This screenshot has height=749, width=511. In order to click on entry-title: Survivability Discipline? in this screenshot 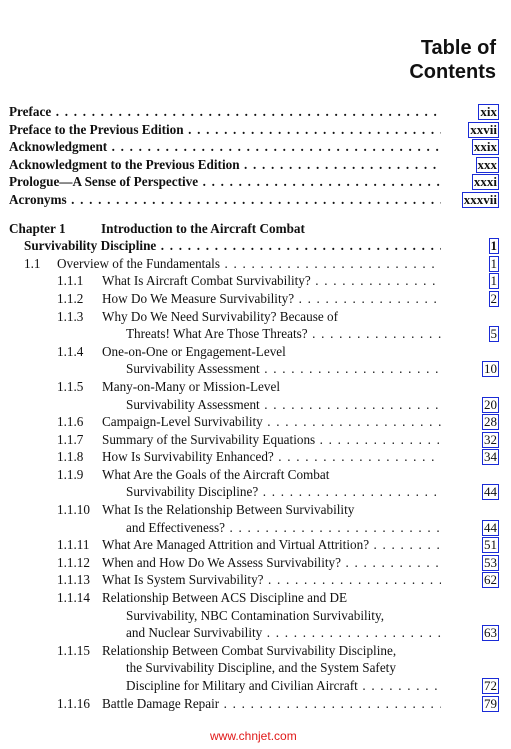, I will do `click(192, 492)`.